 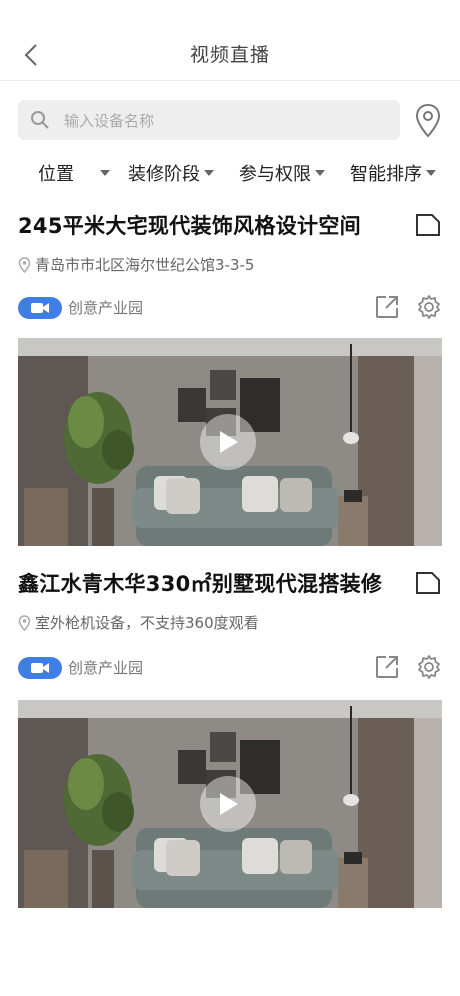 I want to click on page-title: 视频直播, so click(x=229, y=55).